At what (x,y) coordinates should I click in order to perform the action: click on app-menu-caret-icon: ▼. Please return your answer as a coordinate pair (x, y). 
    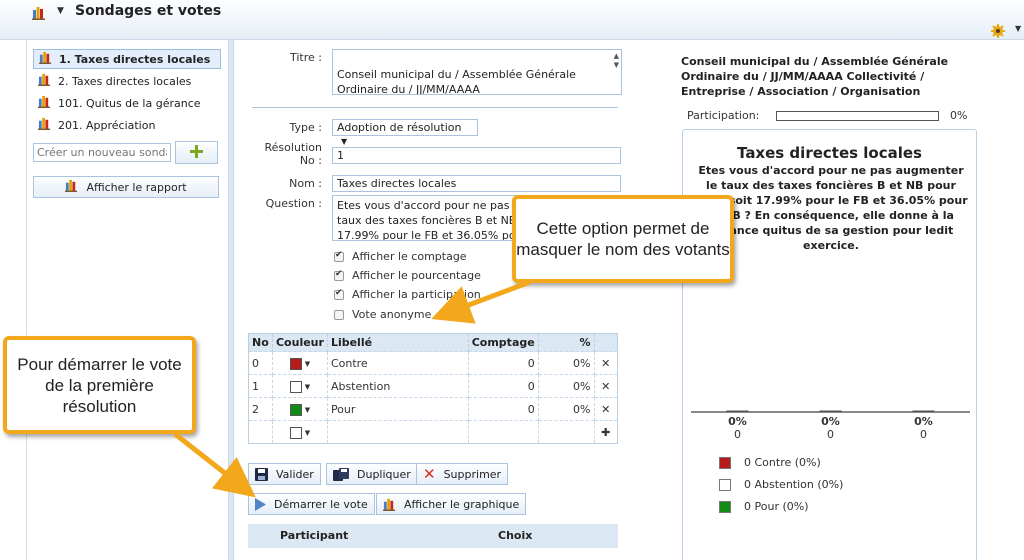
    Looking at the image, I should click on (60, 11).